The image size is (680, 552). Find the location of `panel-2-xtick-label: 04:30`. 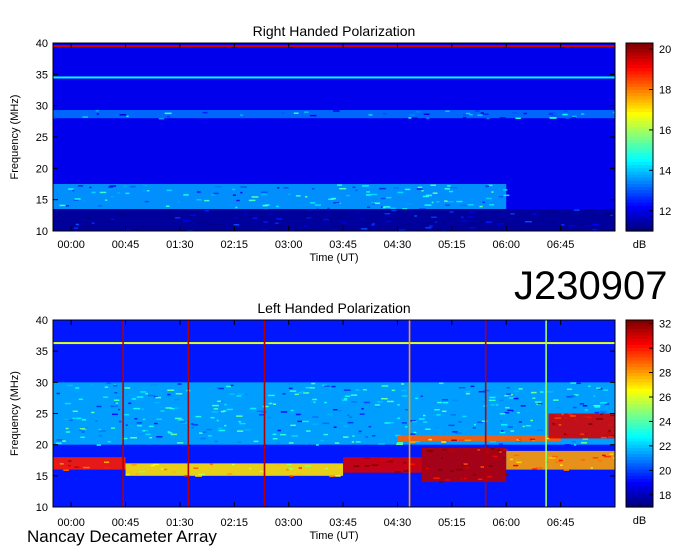

panel-2-xtick-label: 04:30 is located at coordinates (398, 523).